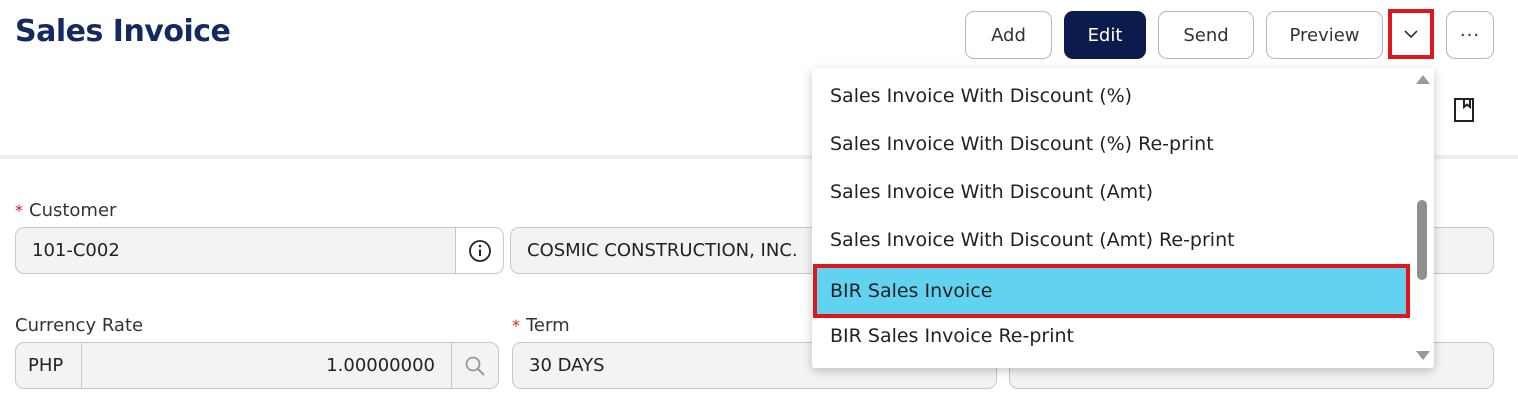  I want to click on menu-item-discount-percent: Sales Invoice With Discount (%), so click(1112, 96).